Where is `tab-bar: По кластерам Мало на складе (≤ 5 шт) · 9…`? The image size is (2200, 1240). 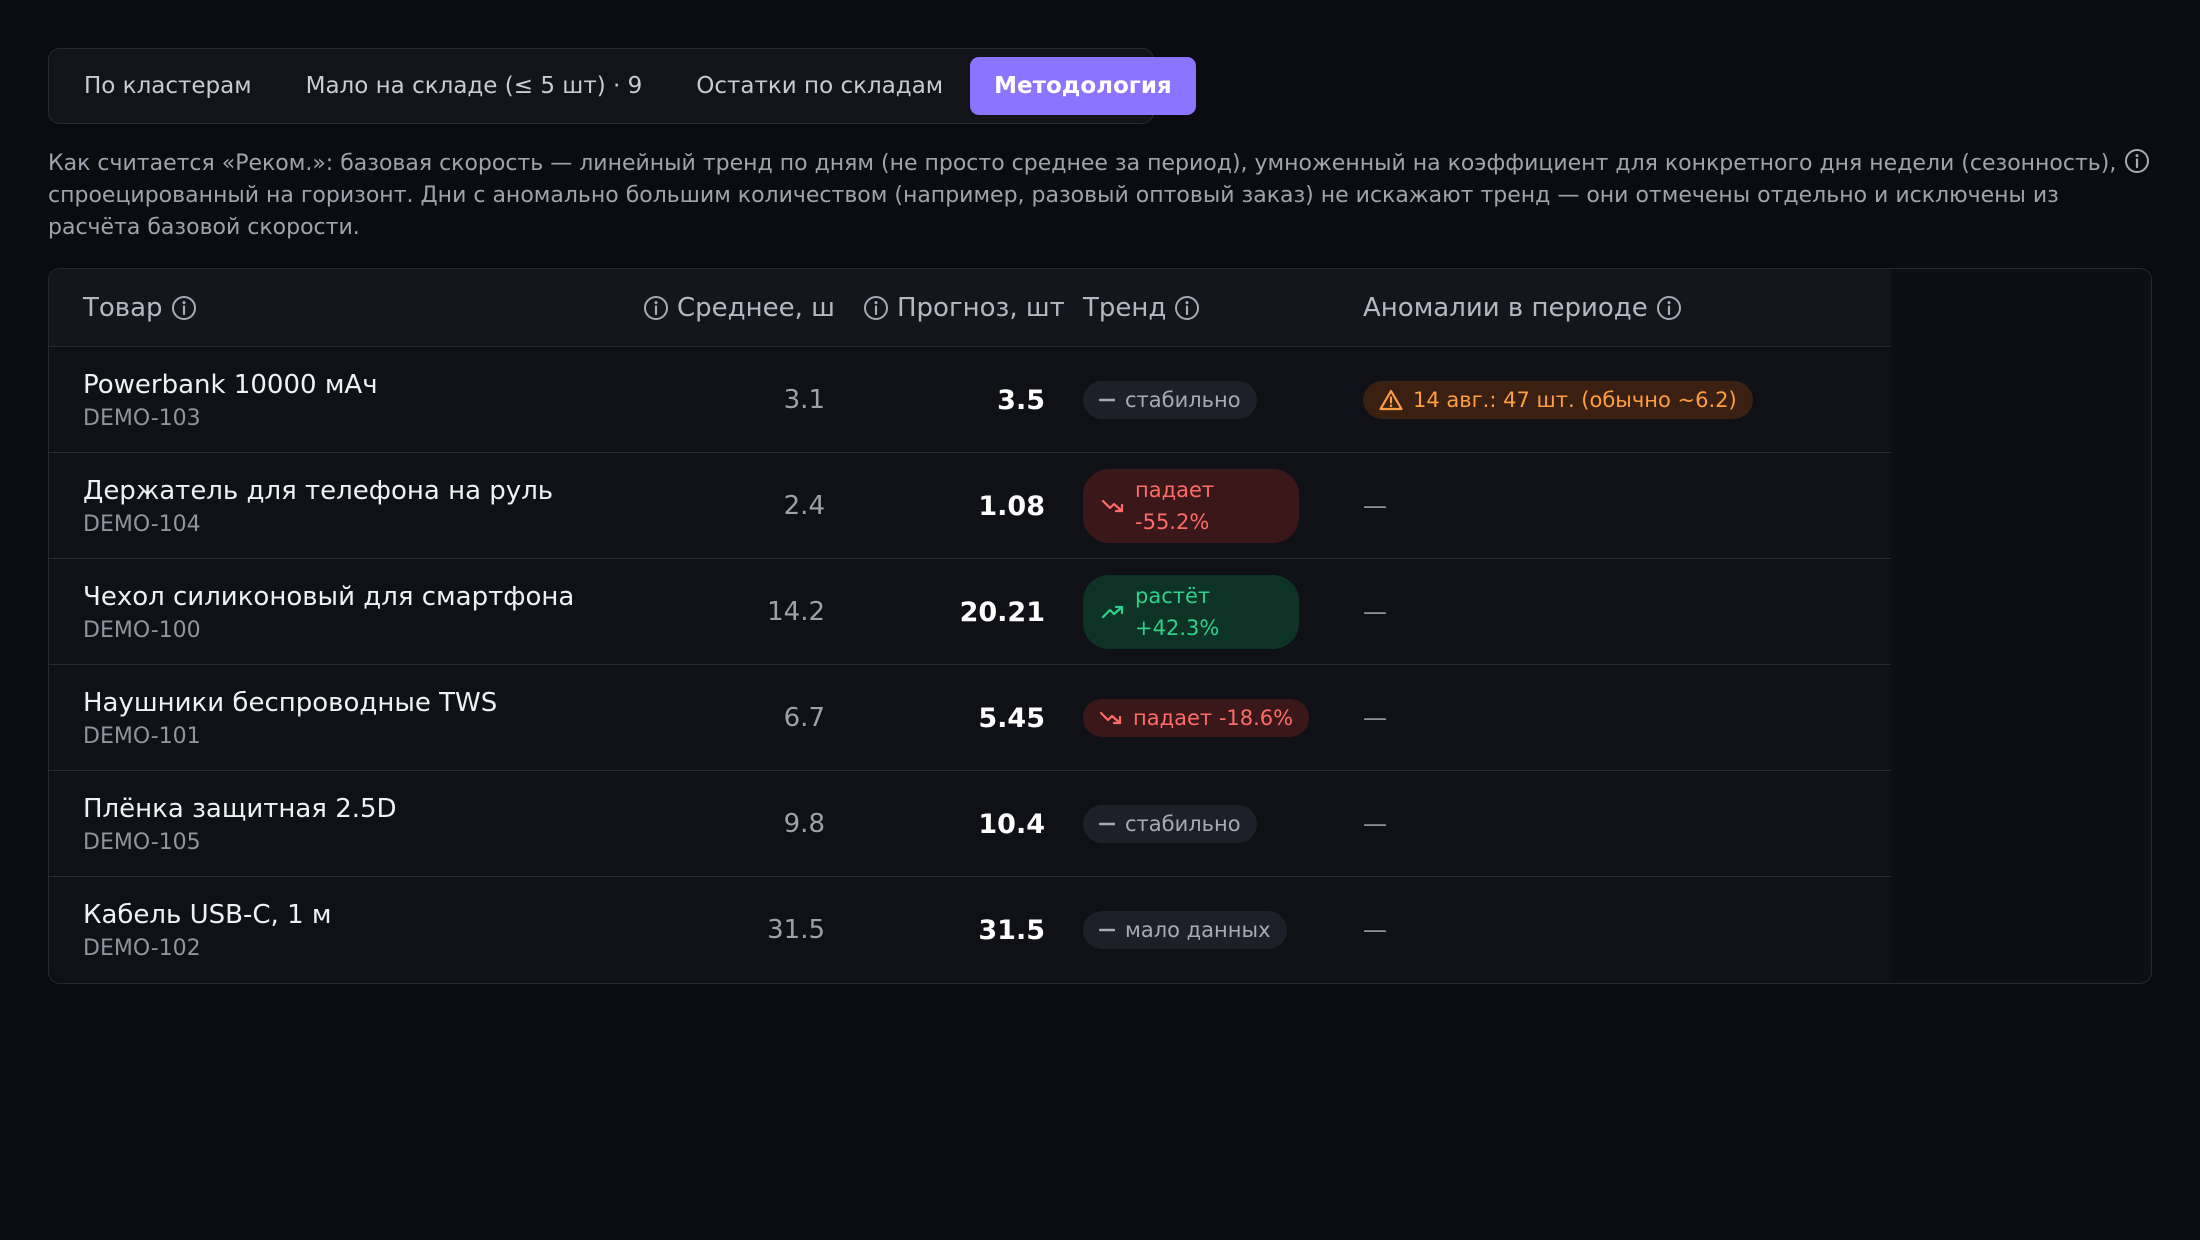
tab-bar: По кластерам Мало на складе (≤ 5 шт) · 9… is located at coordinates (622, 86).